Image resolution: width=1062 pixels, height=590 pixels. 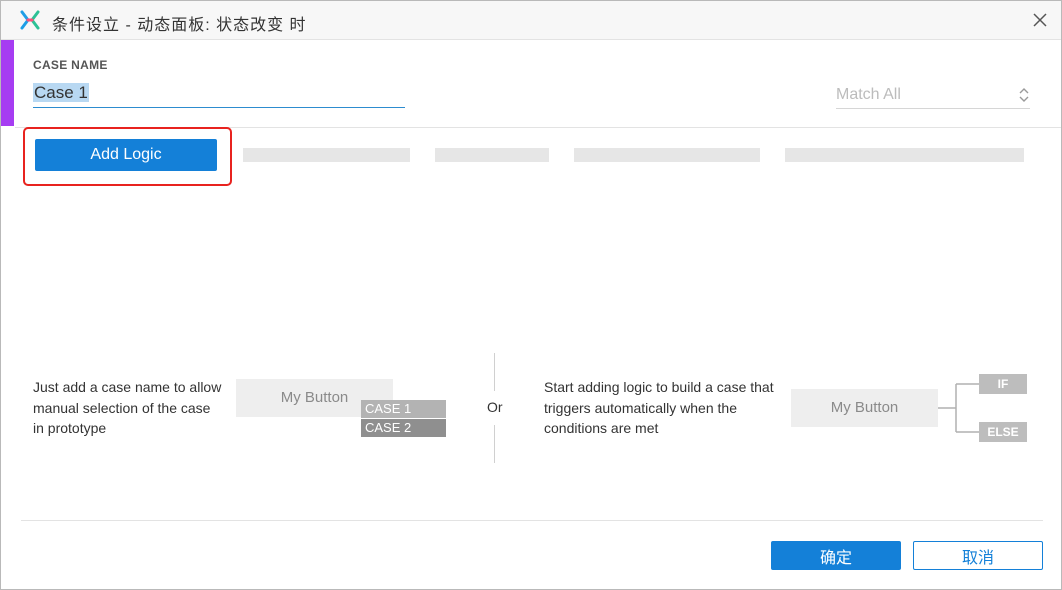 I want to click on if-branch-tag: IF, so click(x=1003, y=384).